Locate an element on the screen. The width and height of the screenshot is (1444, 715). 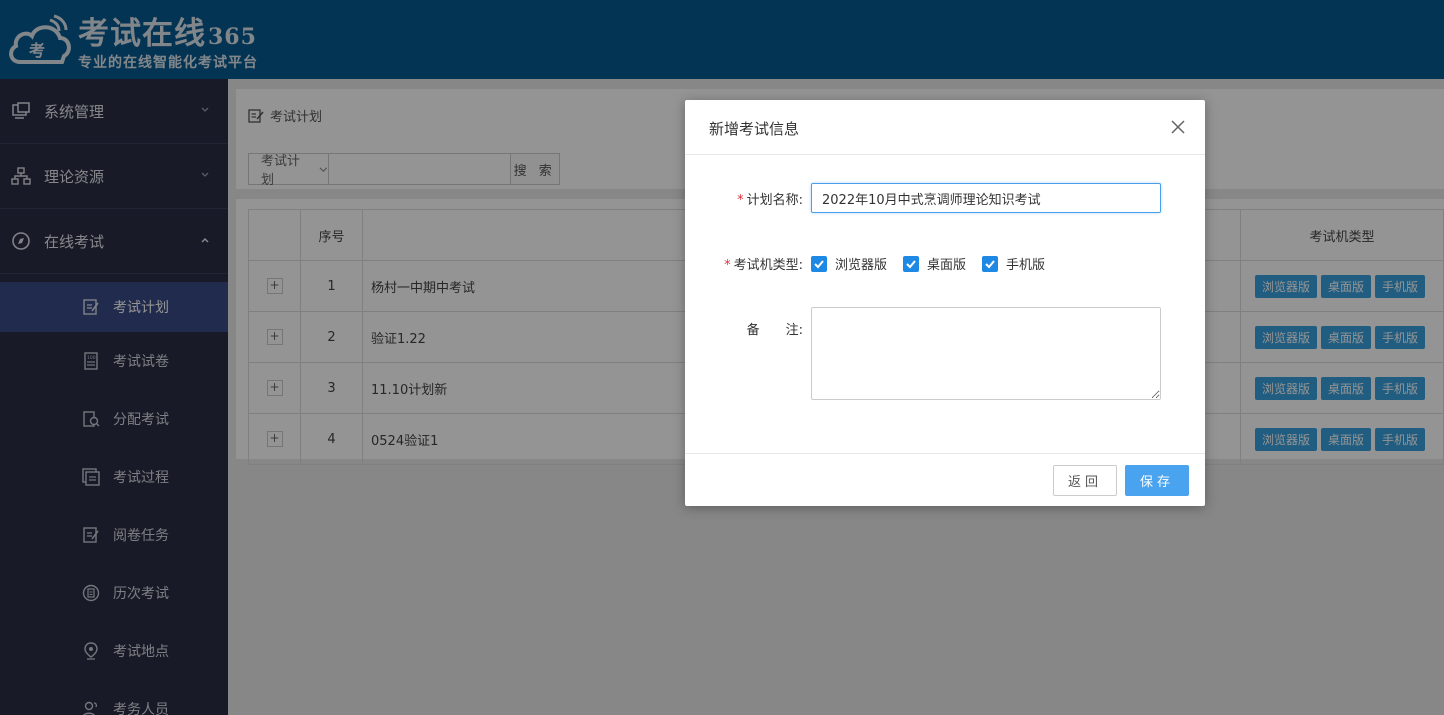
machine-type-checkboxes: 浏览器版 桌面版 手机版 is located at coordinates (936, 263).